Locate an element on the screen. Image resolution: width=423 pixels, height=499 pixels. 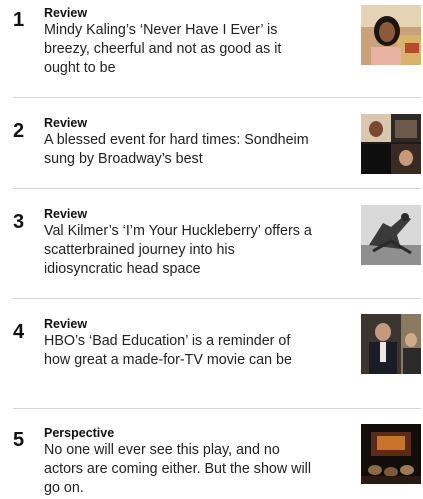
rank-number: 1 is located at coordinates (19, 20).